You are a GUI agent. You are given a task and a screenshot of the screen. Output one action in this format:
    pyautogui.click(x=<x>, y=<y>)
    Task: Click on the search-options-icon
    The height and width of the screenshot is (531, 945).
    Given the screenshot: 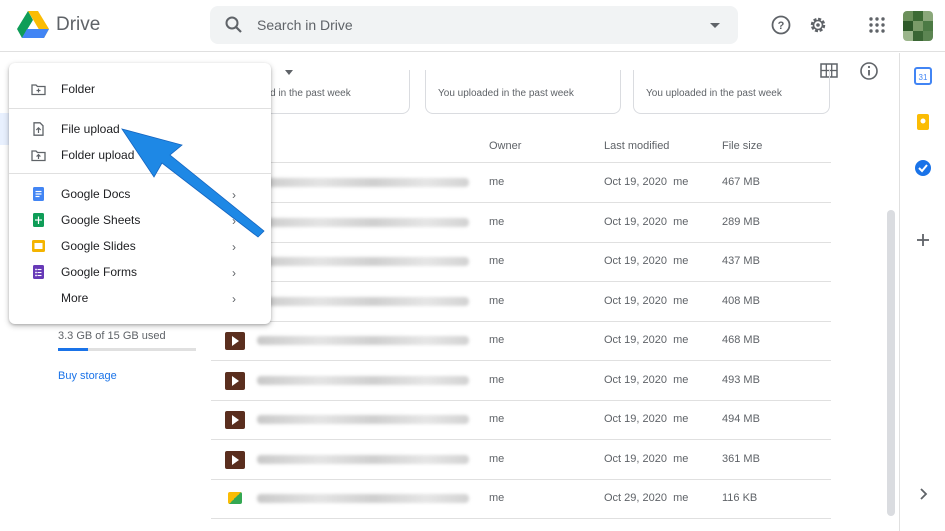 What is the action you would take?
    pyautogui.click(x=715, y=25)
    